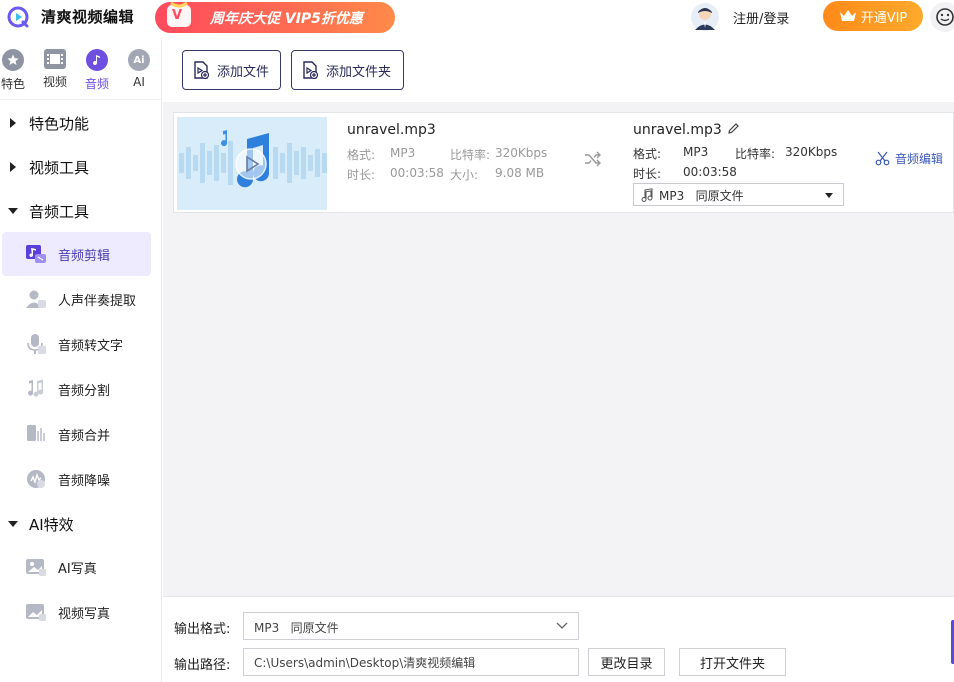 This screenshot has height=682, width=954. I want to click on output-format-label: 格式:, so click(647, 154).